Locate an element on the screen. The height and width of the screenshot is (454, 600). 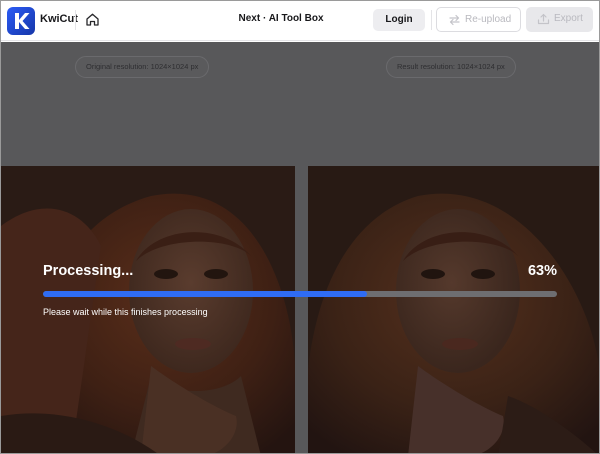
kwicut-logo is located at coordinates (21, 21).